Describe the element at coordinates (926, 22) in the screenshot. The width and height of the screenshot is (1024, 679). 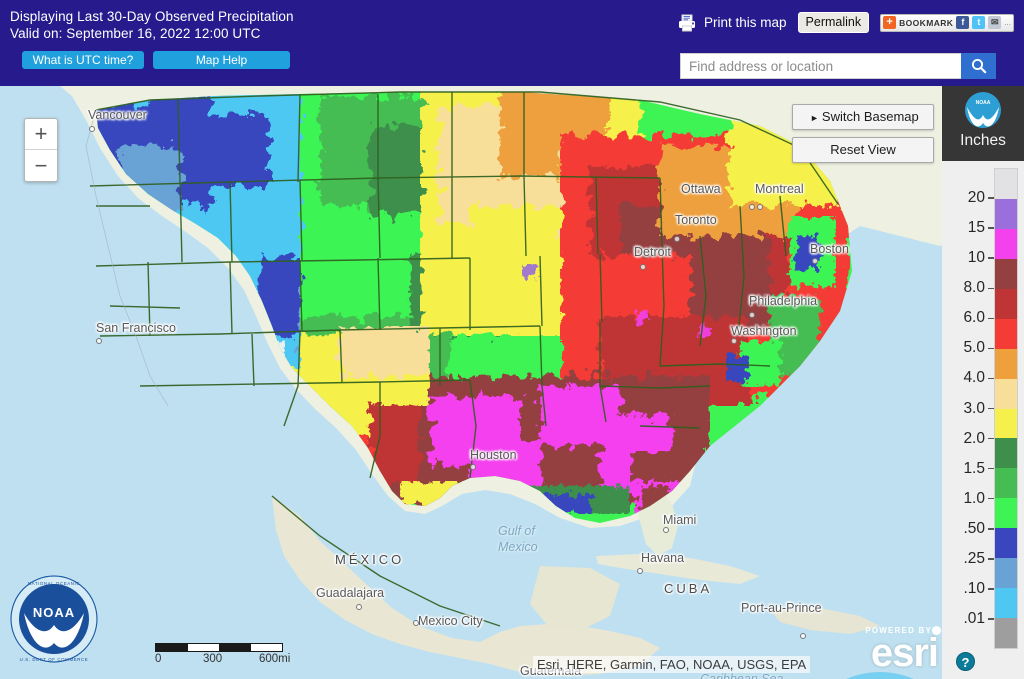
I see `bookmark-label: BOOKMARK` at that location.